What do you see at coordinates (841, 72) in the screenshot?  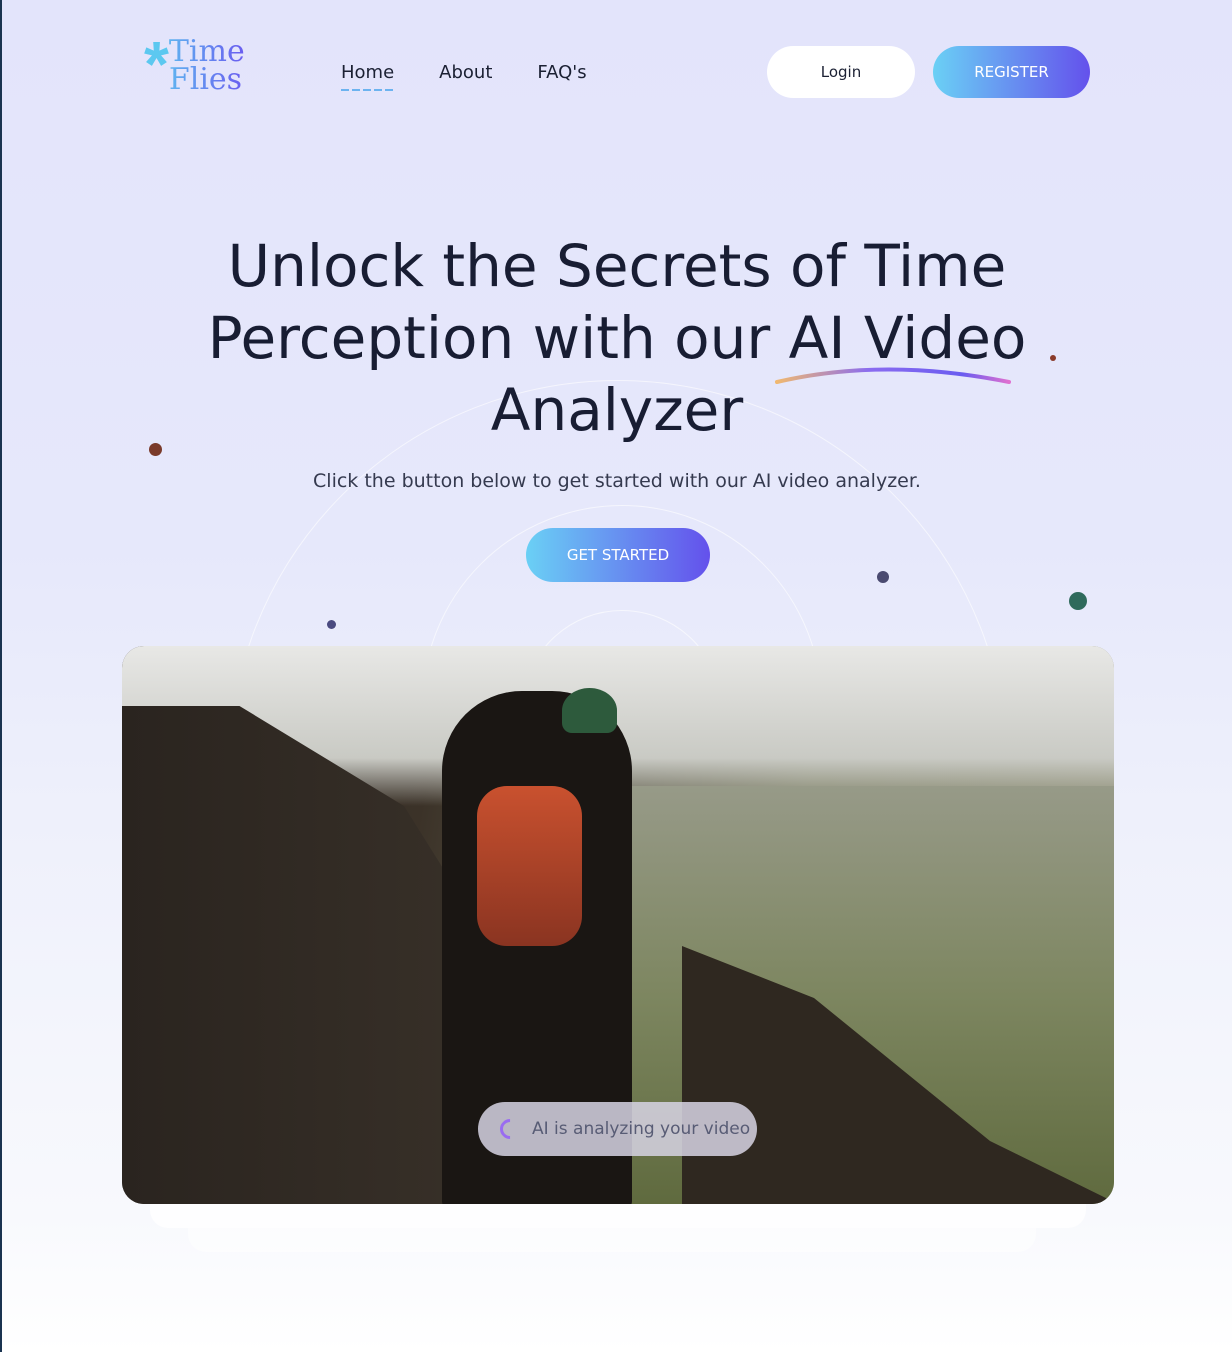 I see `login-button: Login` at bounding box center [841, 72].